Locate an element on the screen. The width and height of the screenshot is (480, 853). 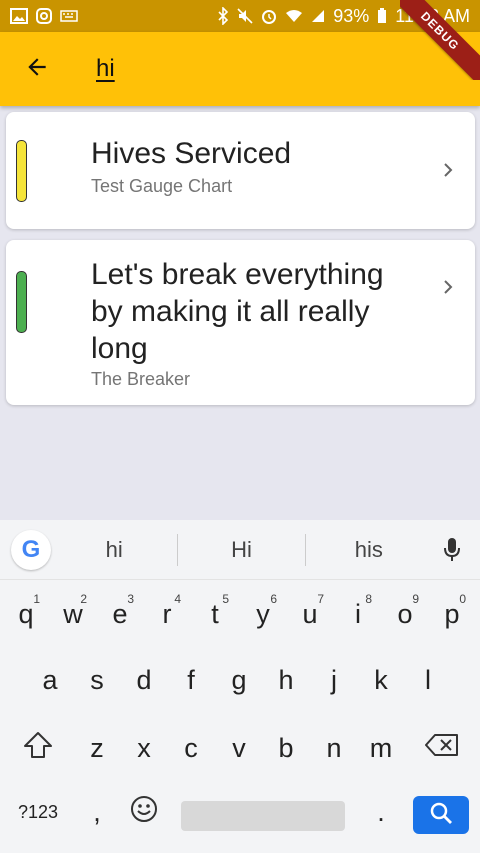
key-label: i is located at coordinates (358, 613).